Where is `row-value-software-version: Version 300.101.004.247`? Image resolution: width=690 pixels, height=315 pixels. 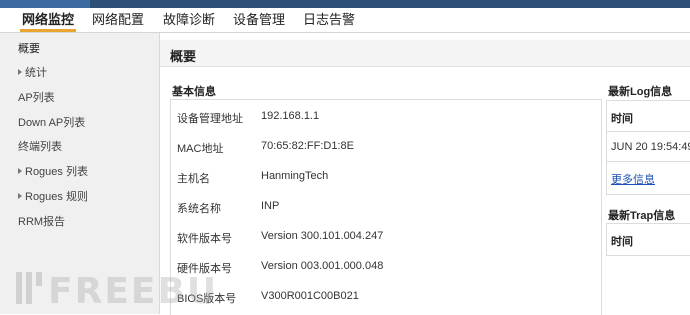 row-value-software-version: Version 300.101.004.247 is located at coordinates (322, 236).